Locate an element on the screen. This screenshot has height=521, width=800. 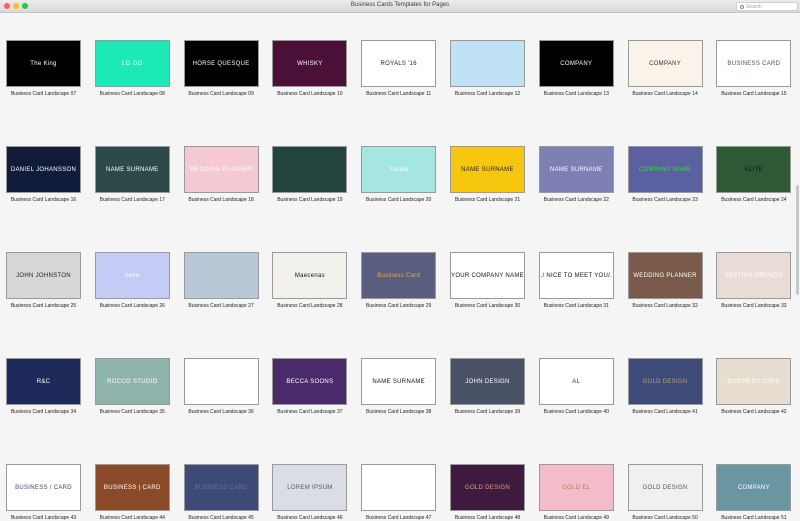
template-item: BUSINESS CARD Business Card Landscape 15 is located at coordinates (754, 68).